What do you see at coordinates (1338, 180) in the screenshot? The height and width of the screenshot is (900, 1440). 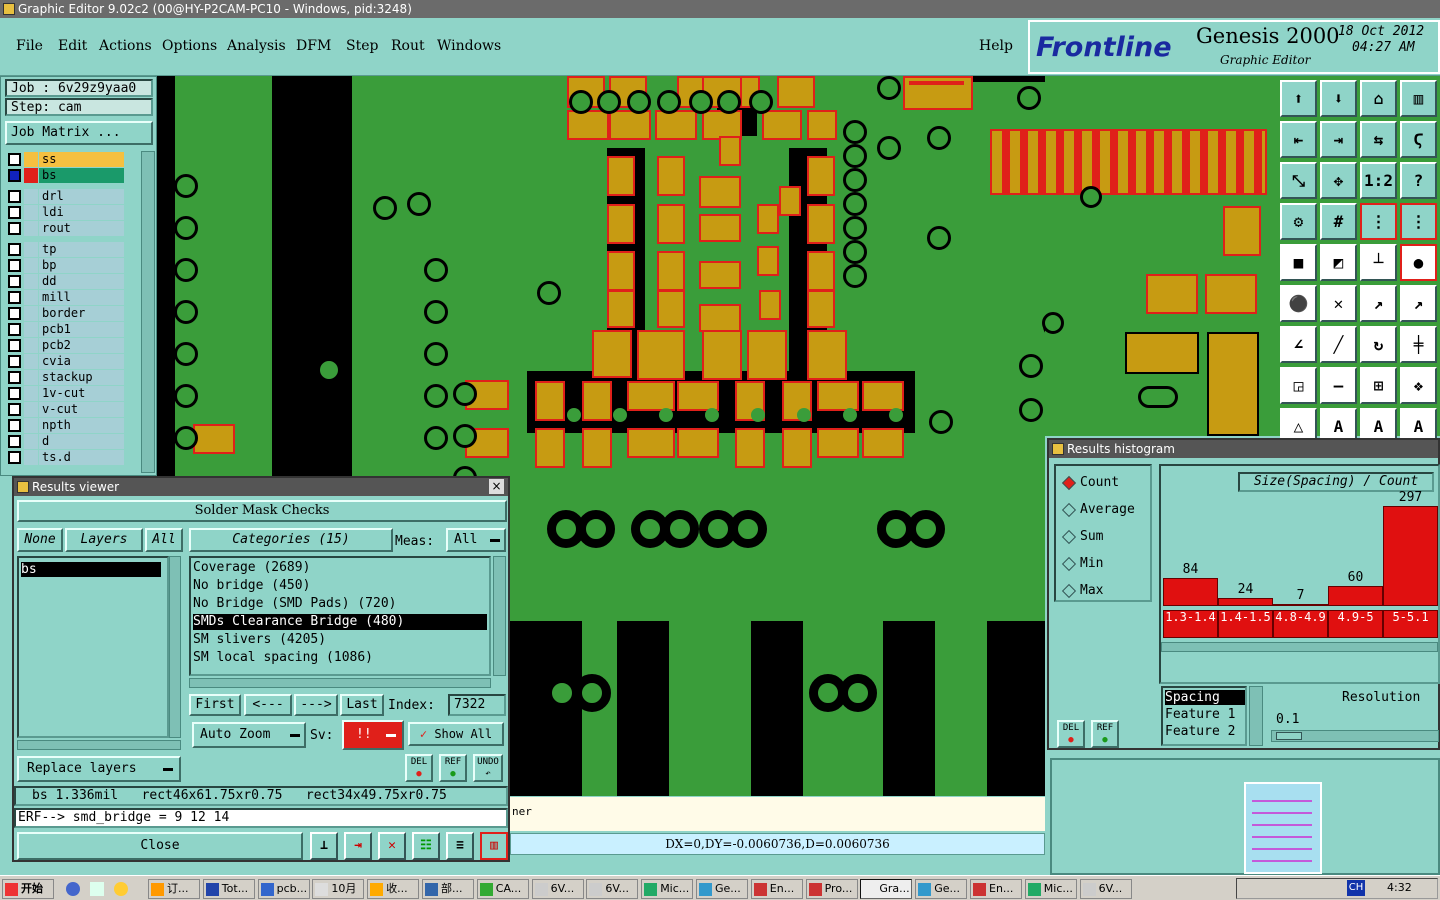 I see `center-icon: ✥` at bounding box center [1338, 180].